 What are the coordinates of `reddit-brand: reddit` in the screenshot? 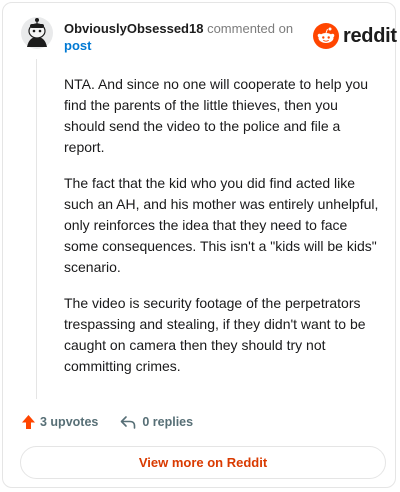 It's located at (355, 36).